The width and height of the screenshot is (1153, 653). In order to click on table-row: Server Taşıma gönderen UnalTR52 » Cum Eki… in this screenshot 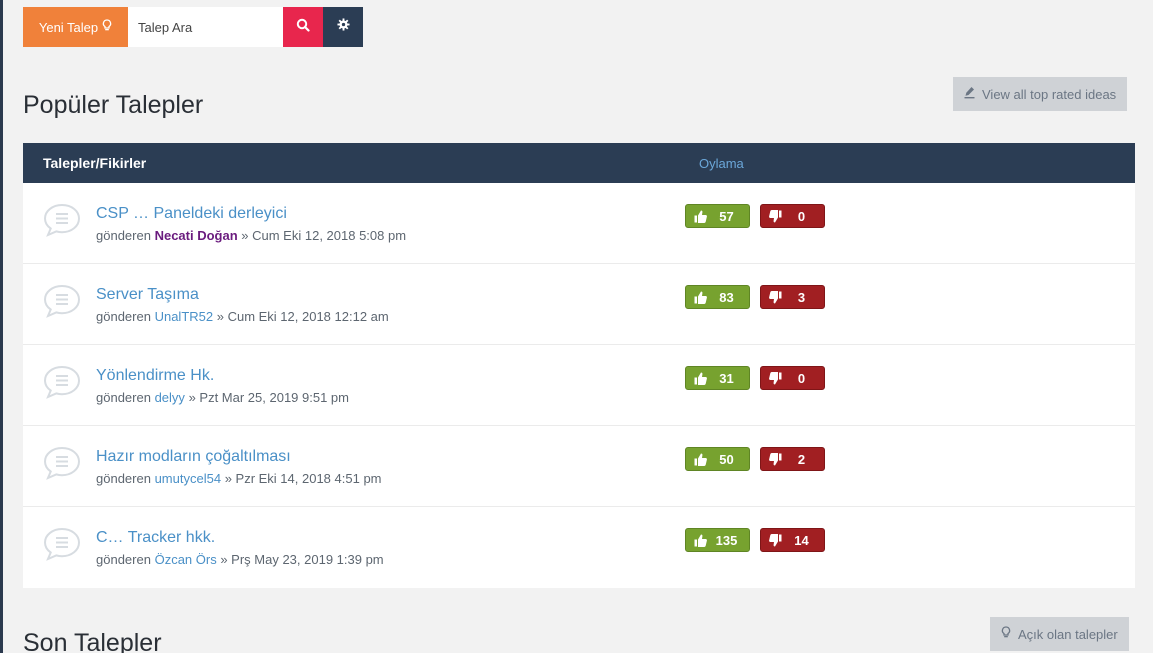, I will do `click(579, 304)`.